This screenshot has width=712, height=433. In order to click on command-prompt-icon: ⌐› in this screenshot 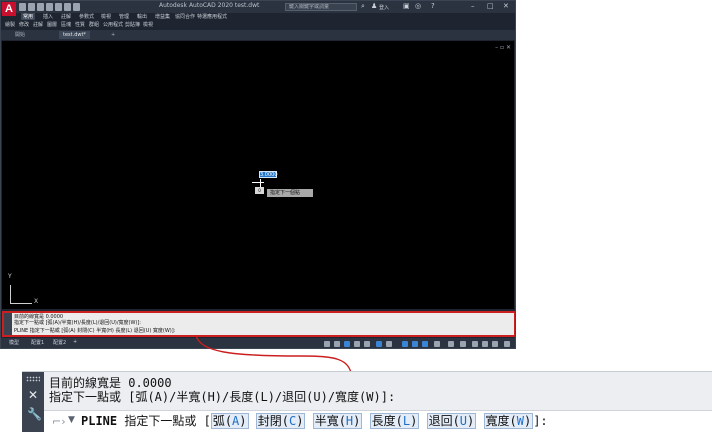, I will do `click(59, 421)`.